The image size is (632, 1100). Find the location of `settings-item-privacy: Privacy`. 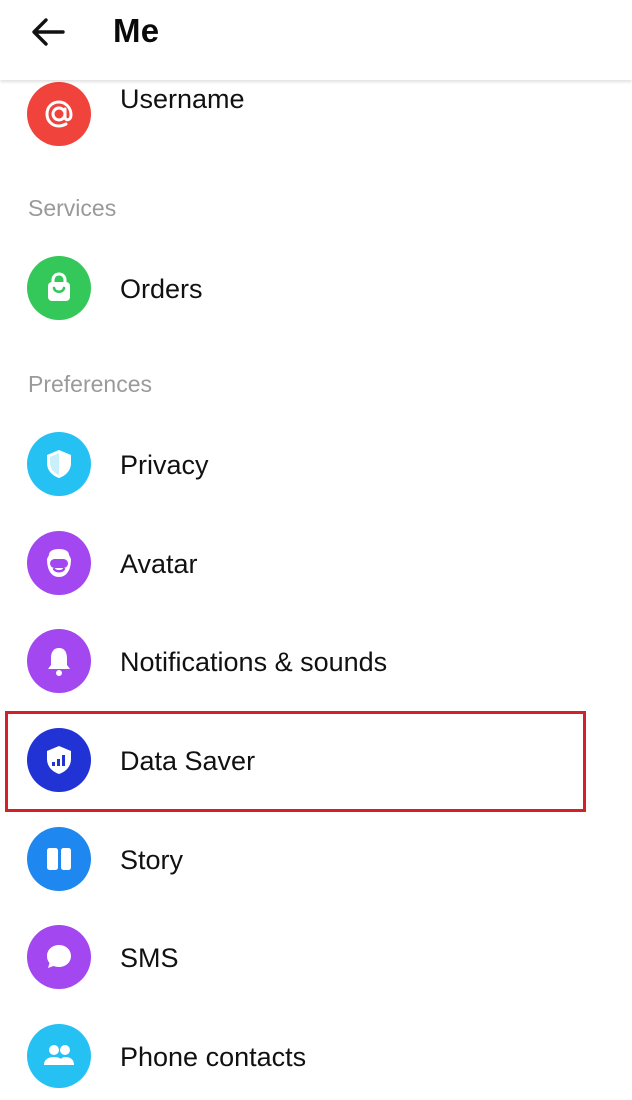

settings-item-privacy: Privacy is located at coordinates (316, 465).